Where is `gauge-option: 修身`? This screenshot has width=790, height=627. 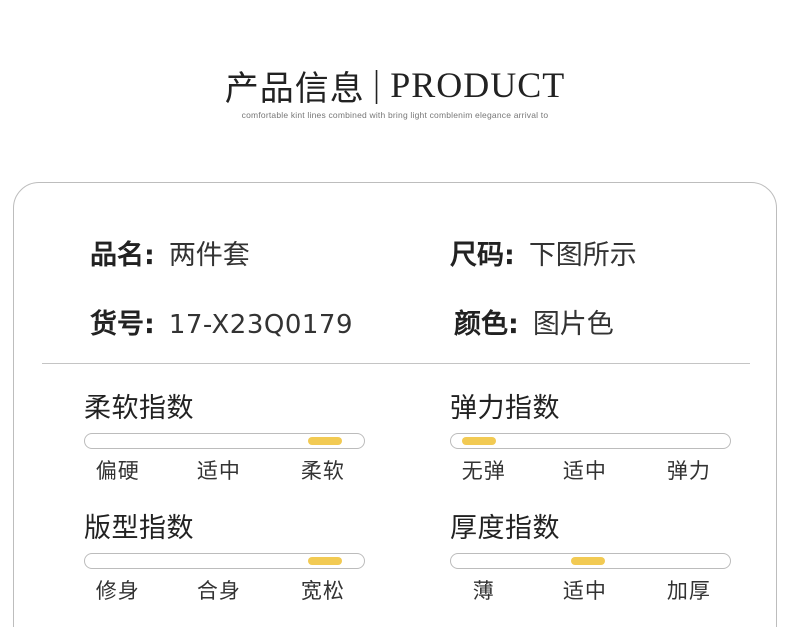
gauge-option: 修身 is located at coordinates (117, 591).